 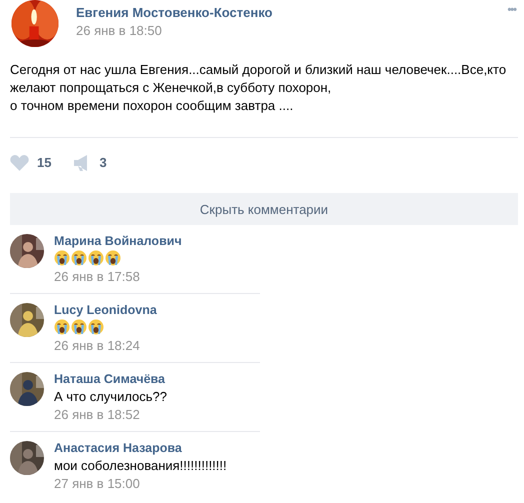 I want to click on comment-date: 26 янв в 17:58, so click(x=97, y=276).